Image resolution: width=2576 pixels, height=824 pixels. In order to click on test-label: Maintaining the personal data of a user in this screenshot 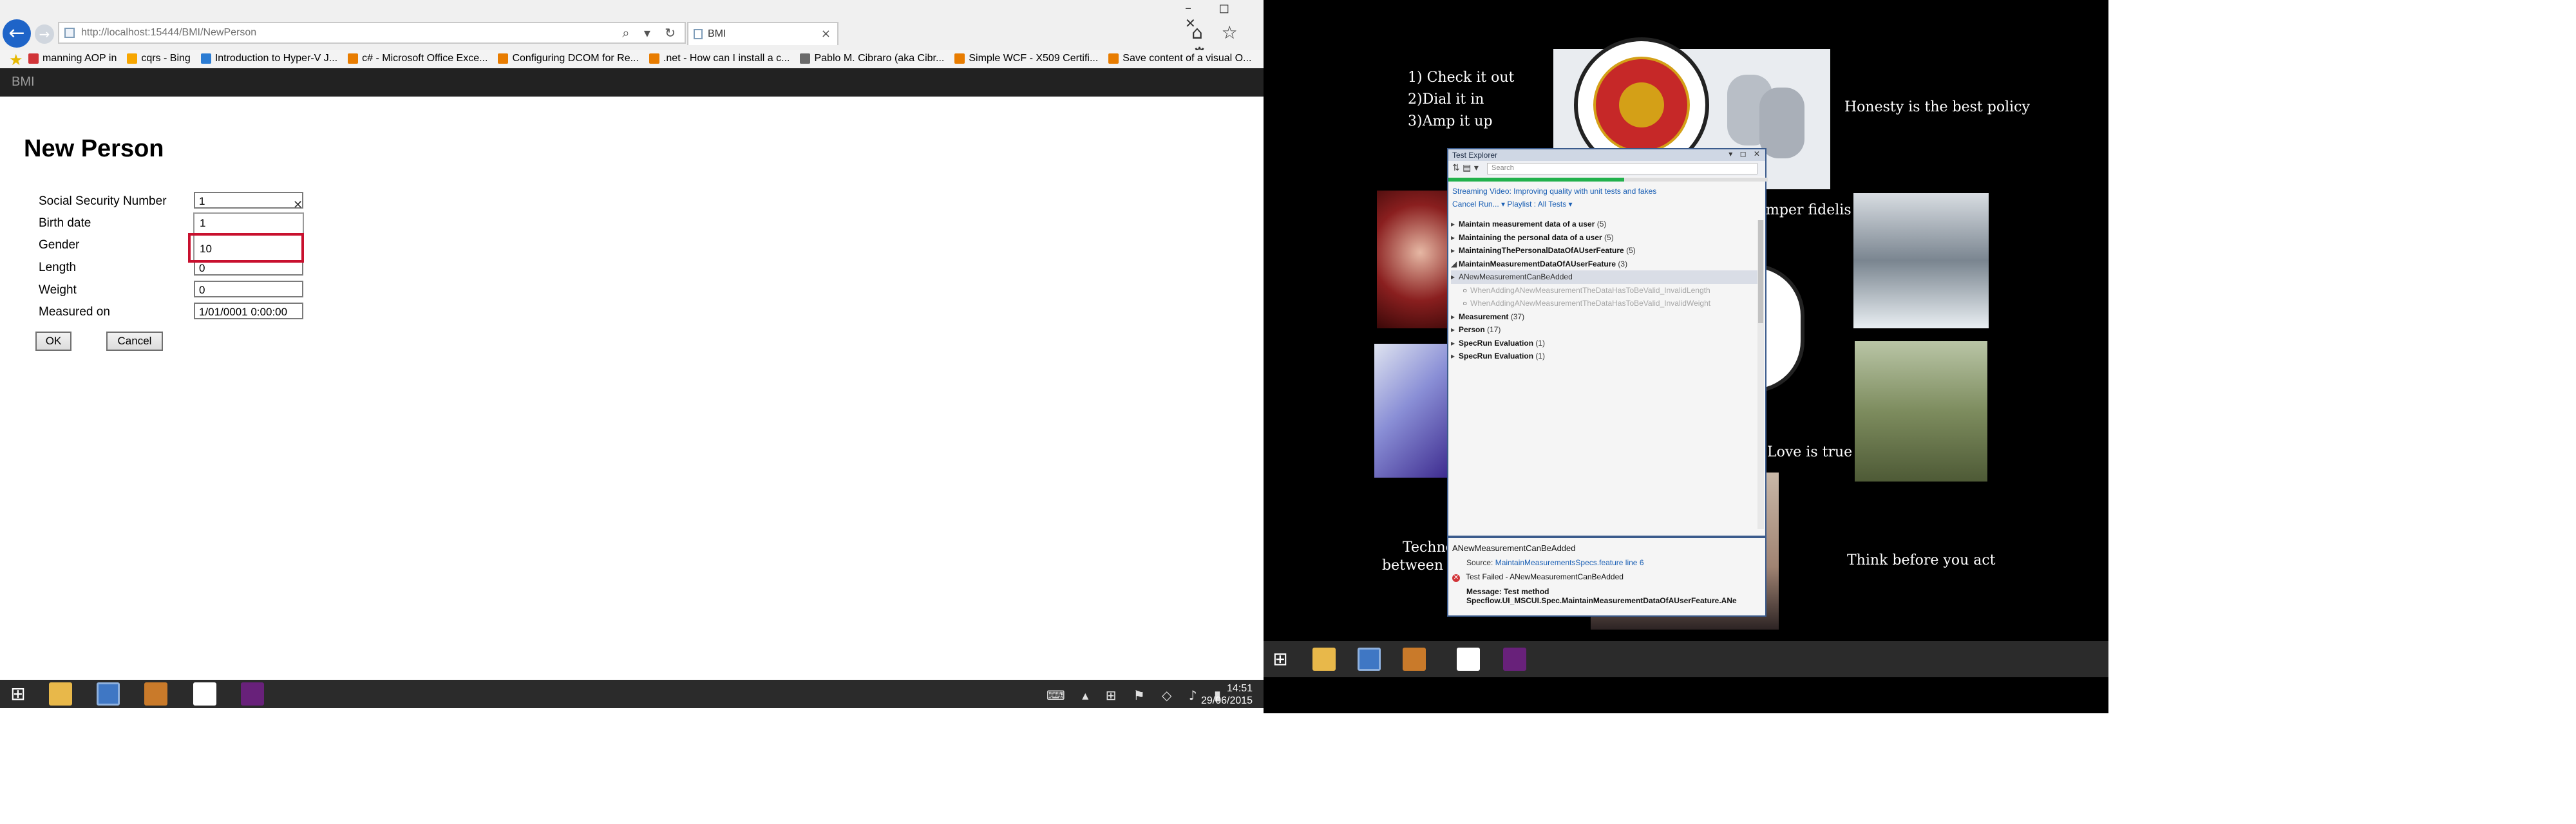, I will do `click(1531, 237)`.